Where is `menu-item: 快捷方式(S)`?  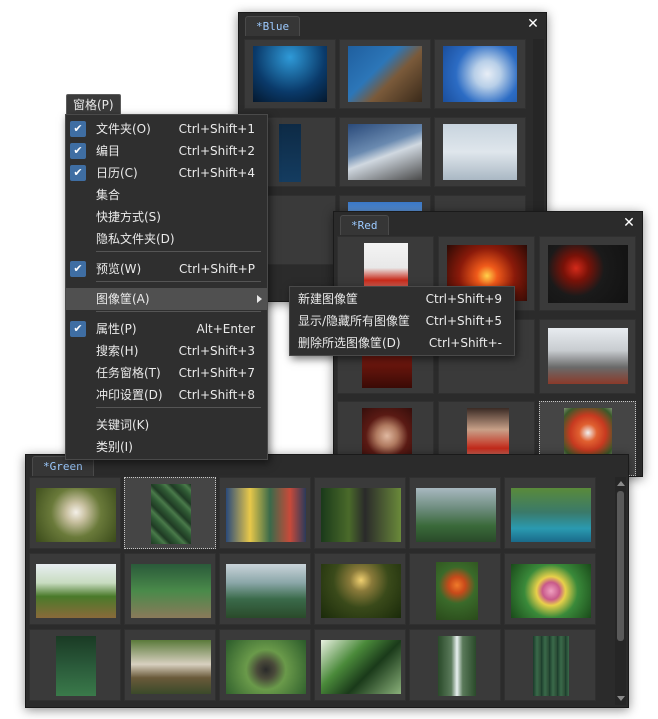
menu-item: 快捷方式(S) is located at coordinates (166, 217).